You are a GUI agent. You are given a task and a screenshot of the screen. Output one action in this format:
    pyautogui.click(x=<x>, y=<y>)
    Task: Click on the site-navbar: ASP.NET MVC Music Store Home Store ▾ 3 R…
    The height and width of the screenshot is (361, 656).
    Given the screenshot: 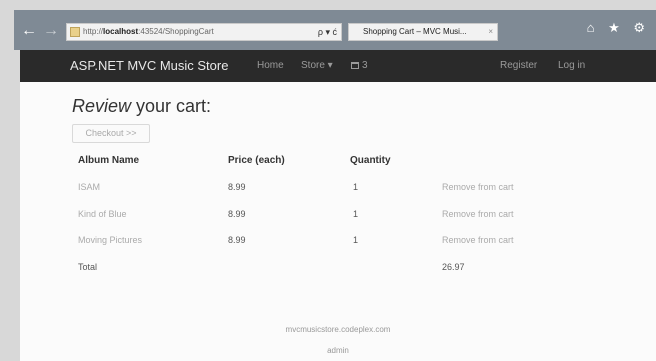 What is the action you would take?
    pyautogui.click(x=338, y=66)
    